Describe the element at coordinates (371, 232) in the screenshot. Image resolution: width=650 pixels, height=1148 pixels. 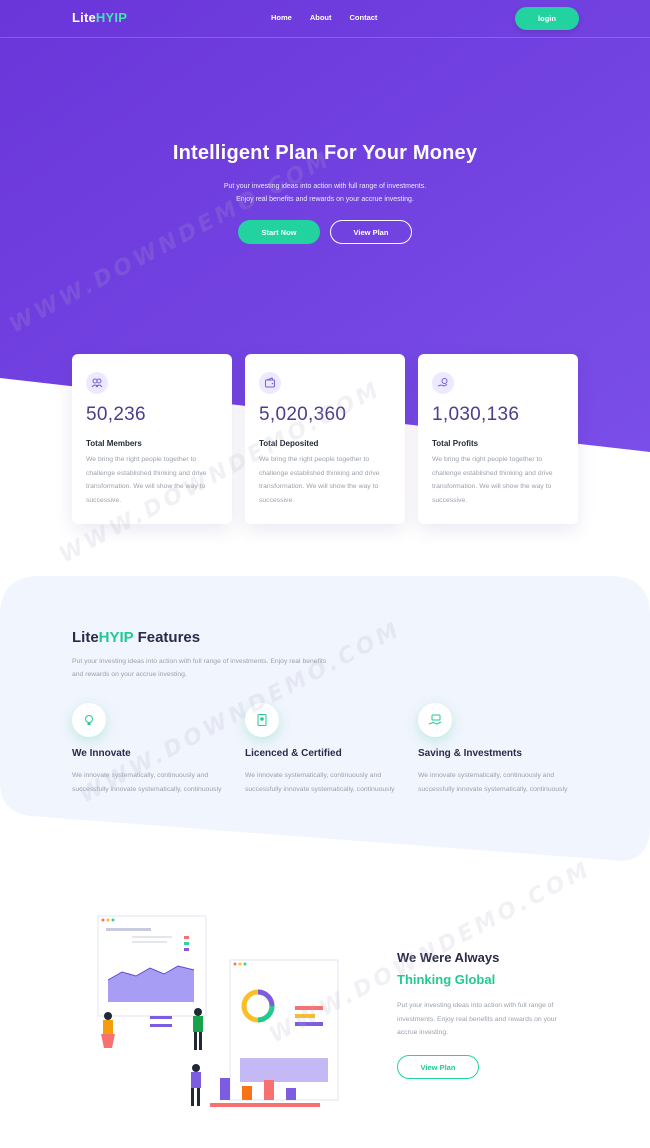
I see `view-plan-button: View Plan` at that location.